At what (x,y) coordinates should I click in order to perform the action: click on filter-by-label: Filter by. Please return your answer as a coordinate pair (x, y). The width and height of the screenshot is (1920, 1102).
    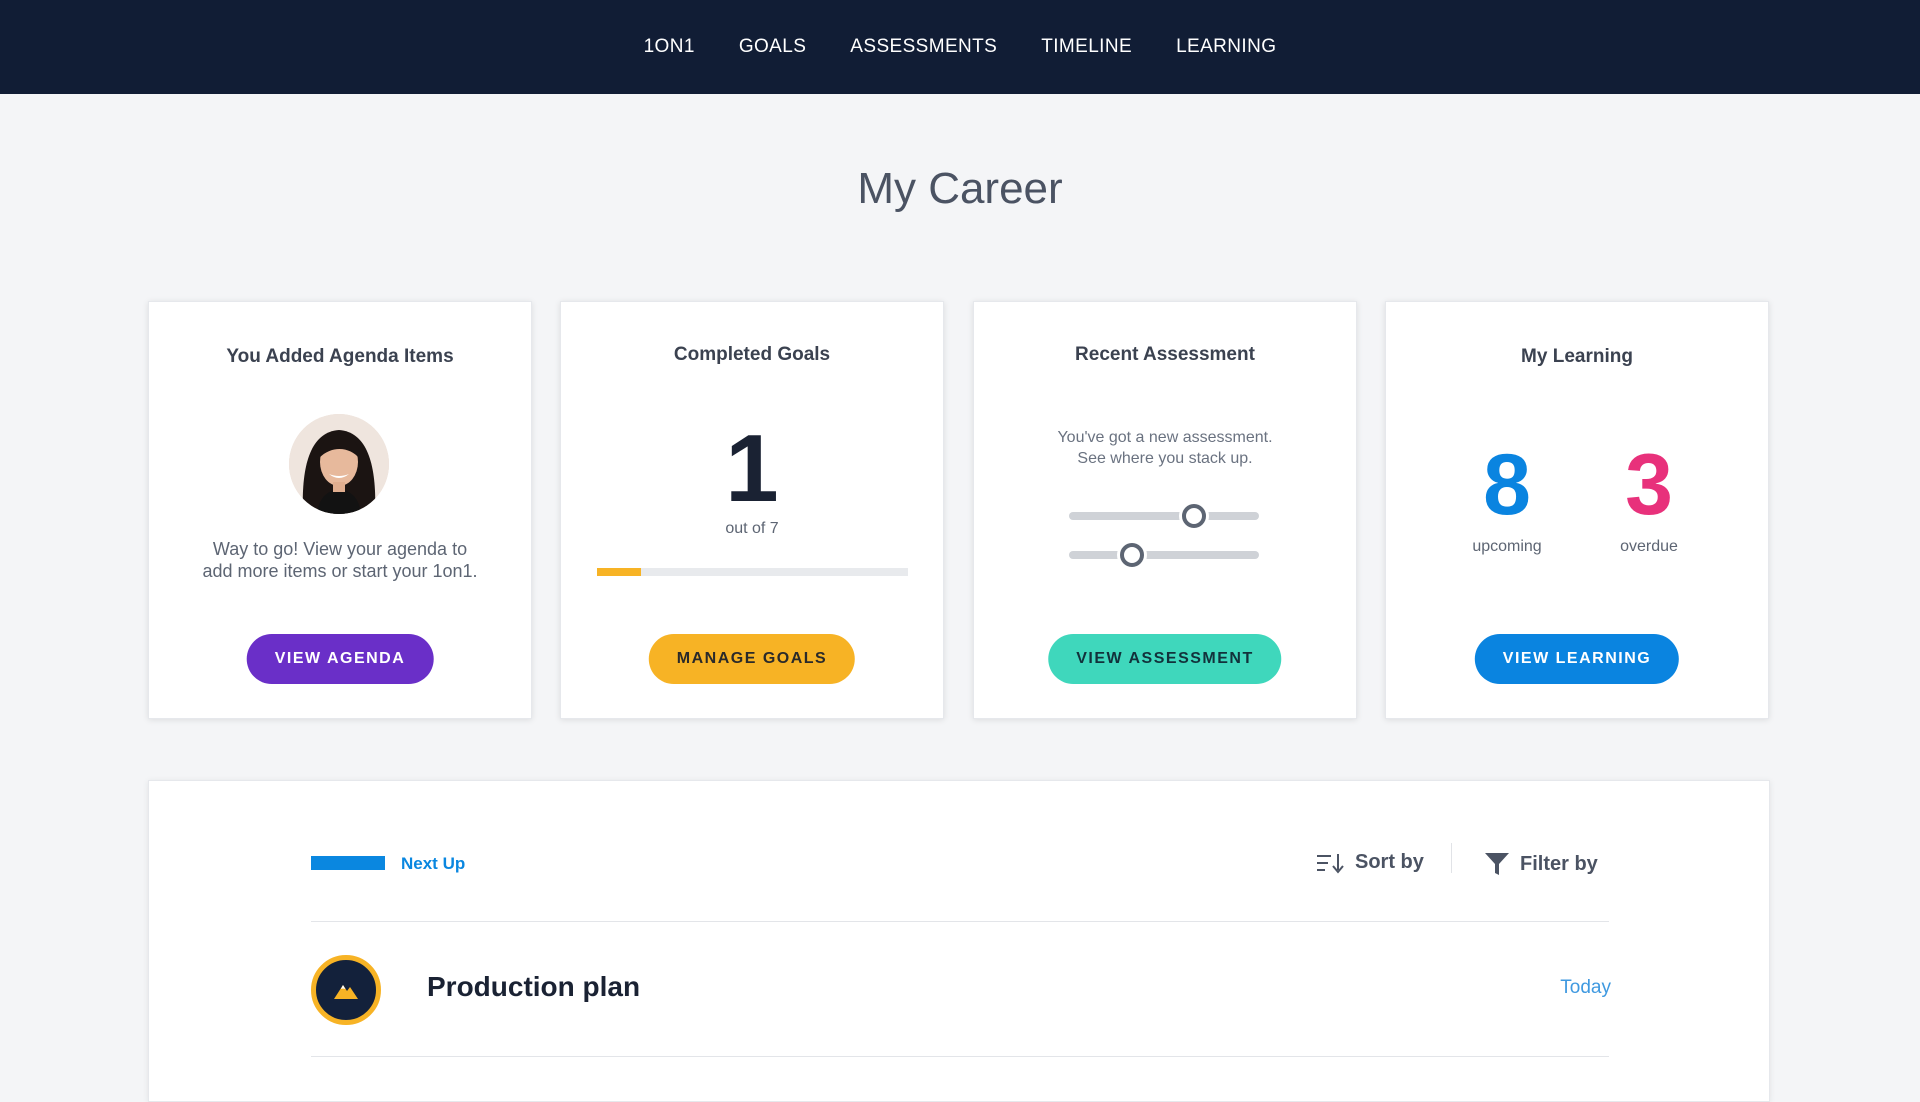
    Looking at the image, I should click on (1559, 864).